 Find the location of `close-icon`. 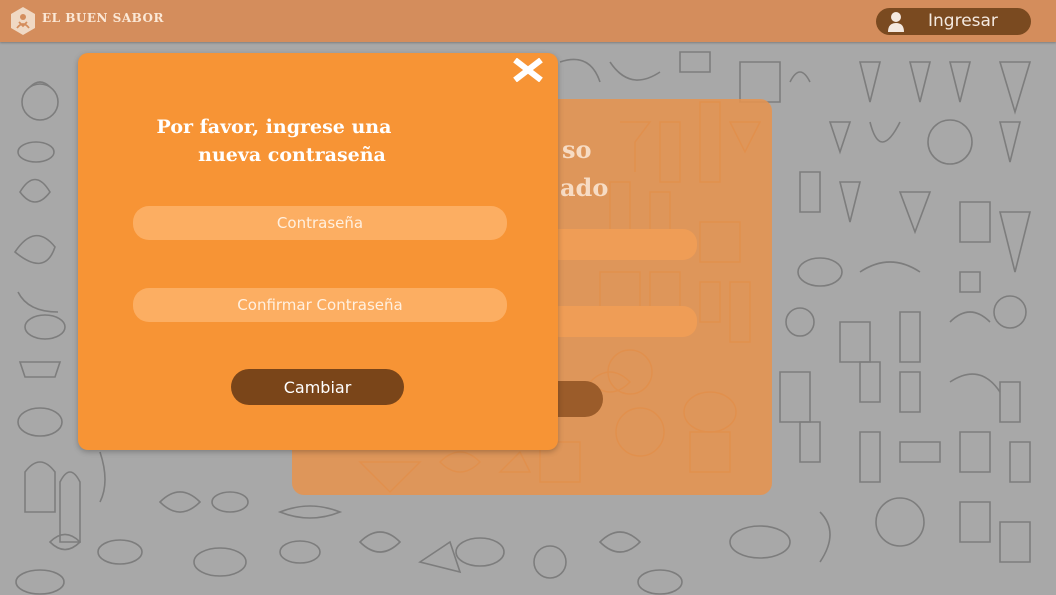

close-icon is located at coordinates (528, 70).